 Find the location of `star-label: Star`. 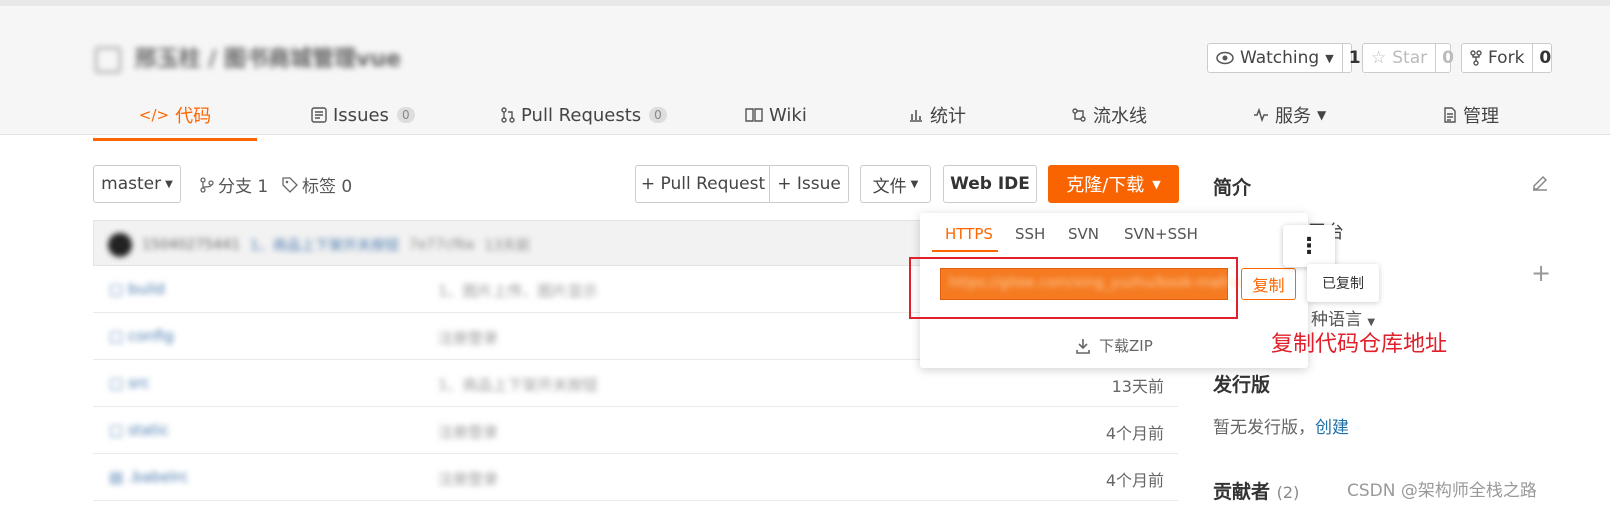

star-label: Star is located at coordinates (1410, 58).